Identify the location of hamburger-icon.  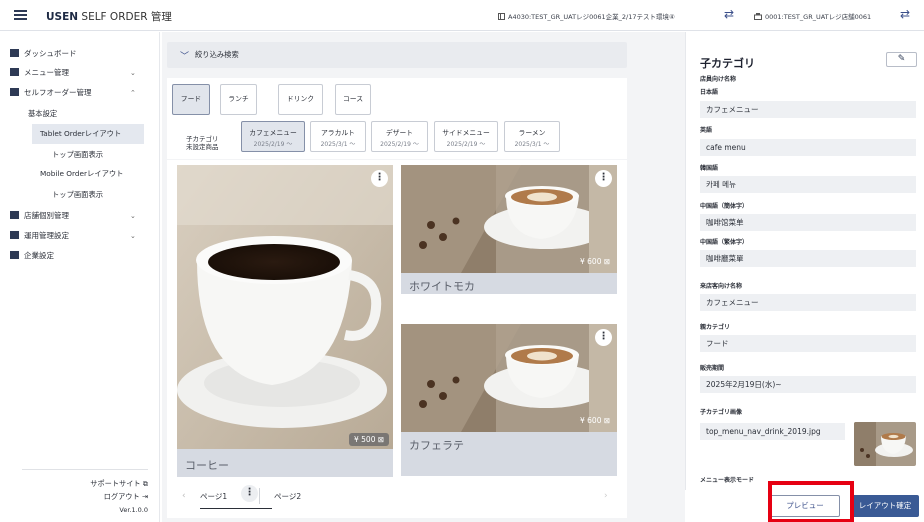
(20, 15).